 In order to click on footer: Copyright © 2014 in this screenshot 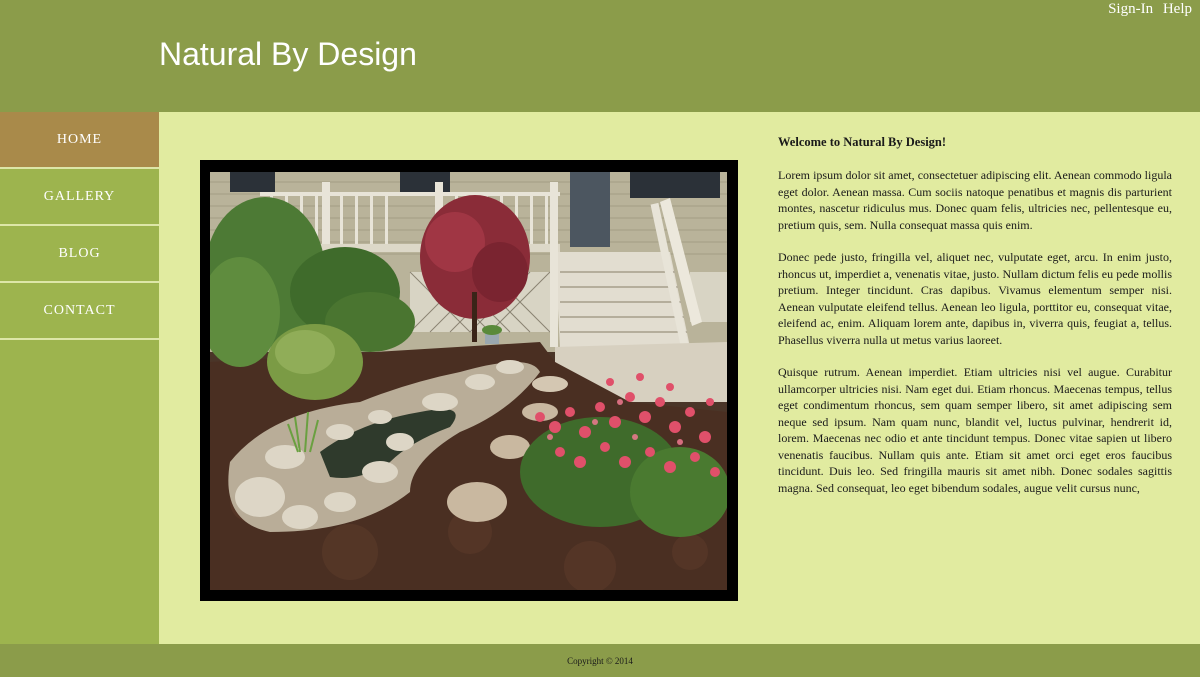, I will do `click(600, 660)`.